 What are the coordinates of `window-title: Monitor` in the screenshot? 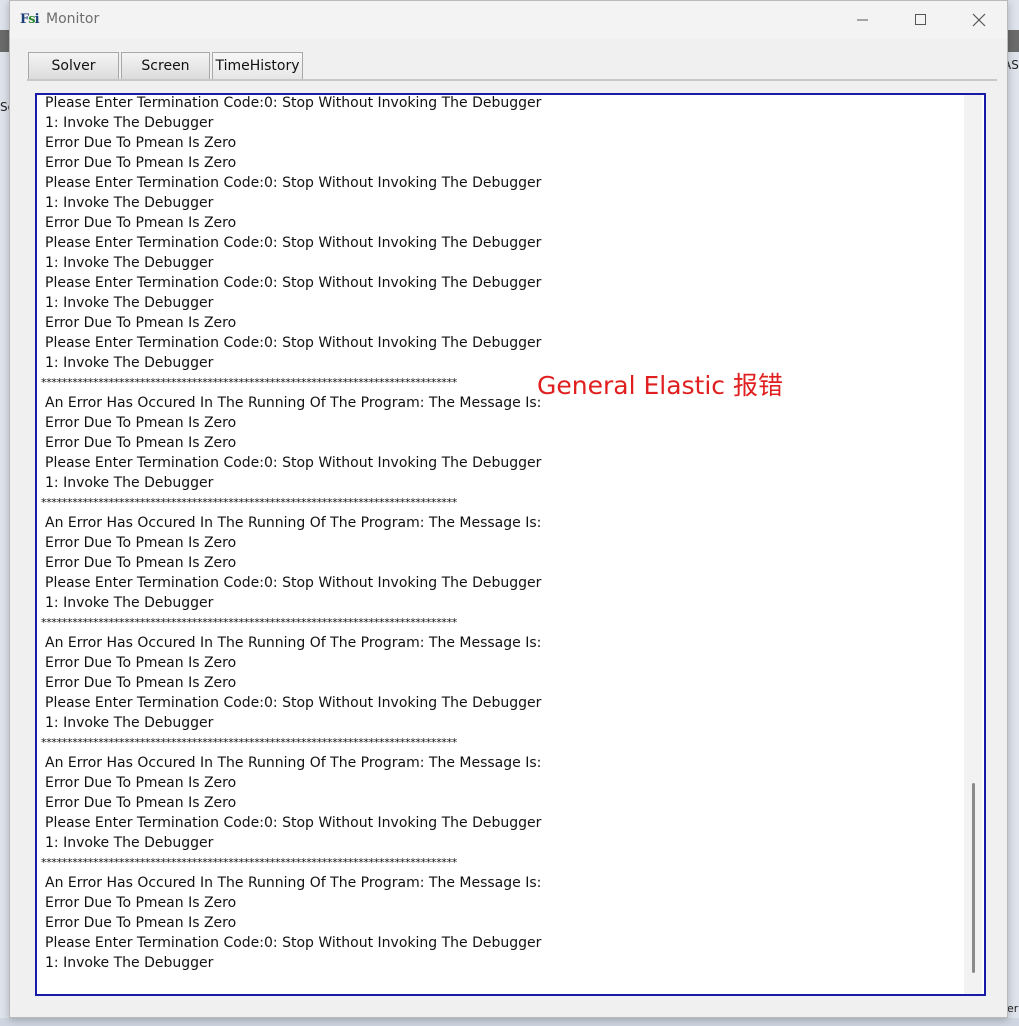 It's located at (73, 19).